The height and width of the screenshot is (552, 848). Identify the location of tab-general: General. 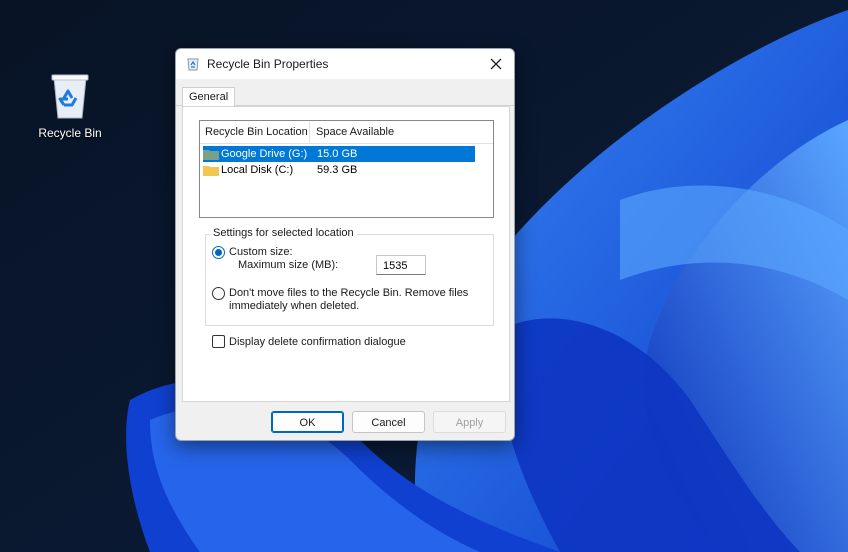
(209, 96).